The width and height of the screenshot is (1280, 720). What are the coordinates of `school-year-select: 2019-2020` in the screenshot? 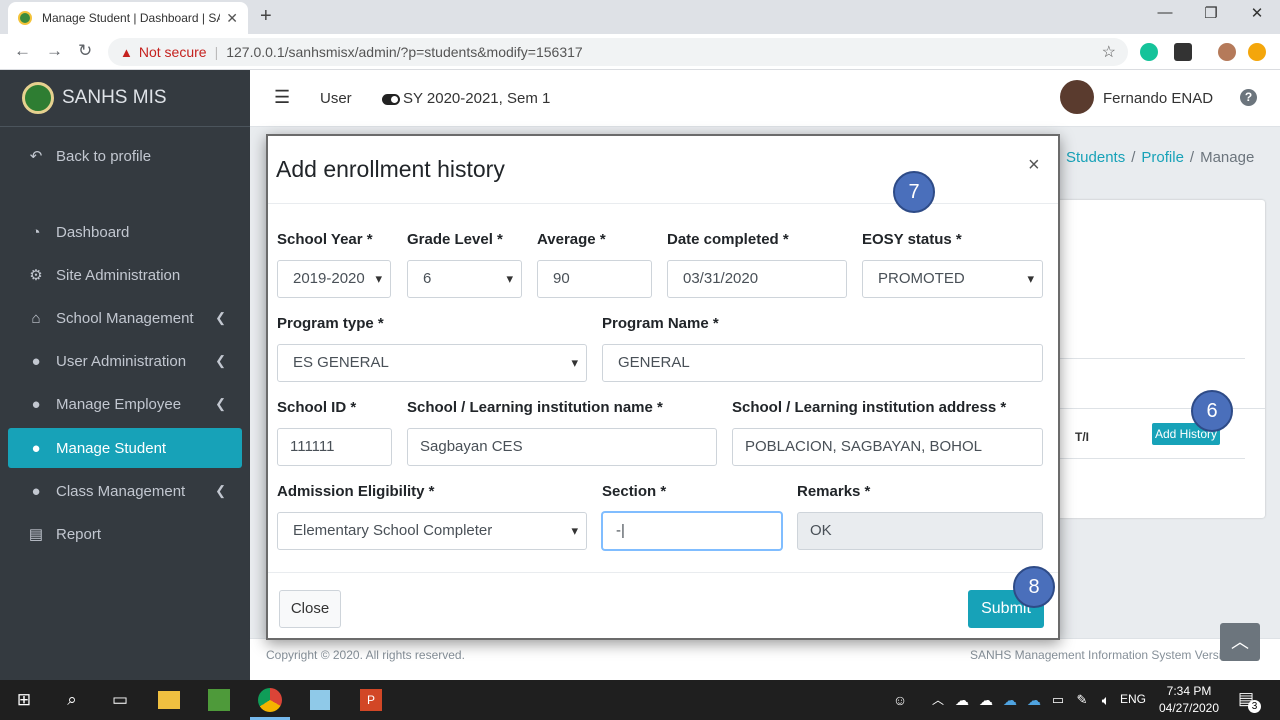 It's located at (334, 279).